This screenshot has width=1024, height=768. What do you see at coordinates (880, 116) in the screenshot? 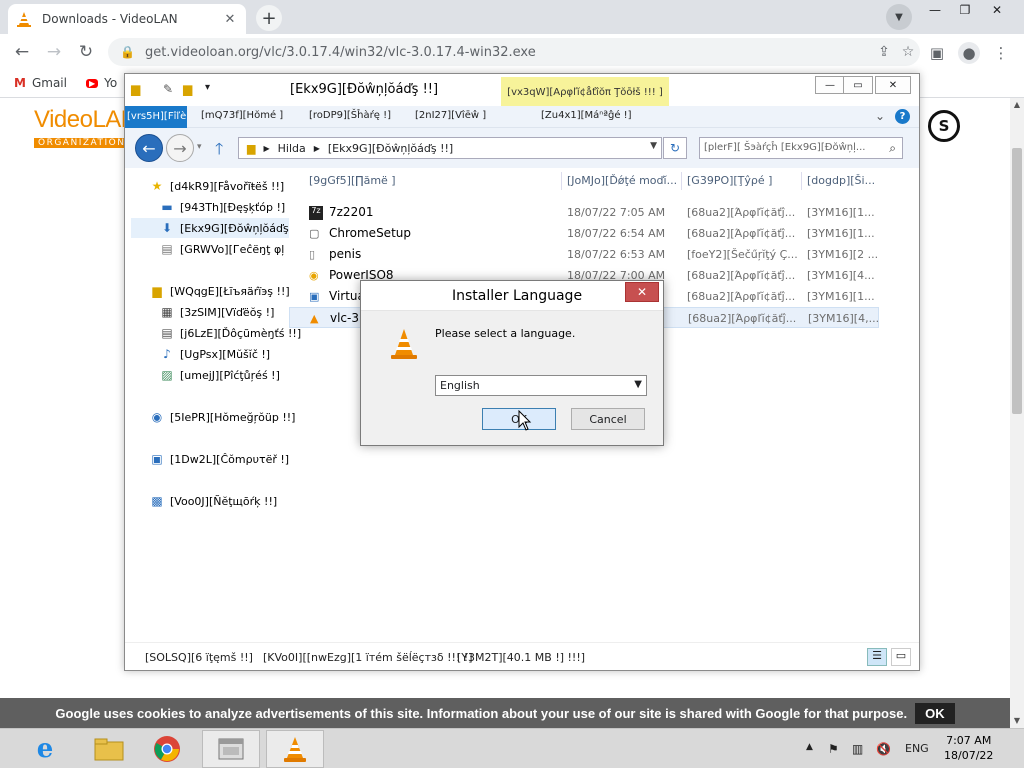
I see `chevron-down-icon: ⌄` at bounding box center [880, 116].